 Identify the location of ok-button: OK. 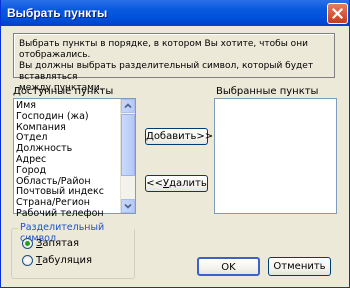
(228, 266).